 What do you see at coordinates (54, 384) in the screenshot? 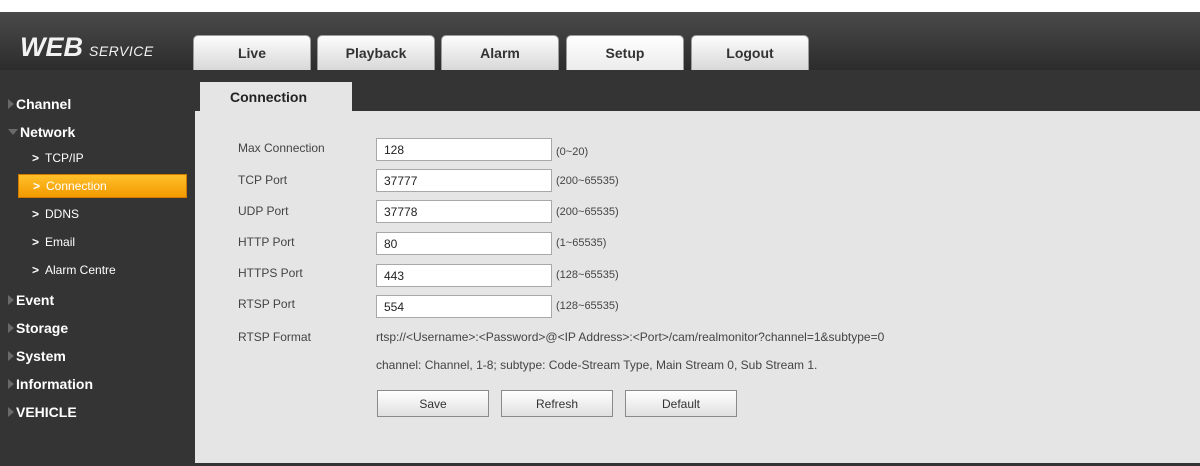
I see `sidebar-label: Information` at bounding box center [54, 384].